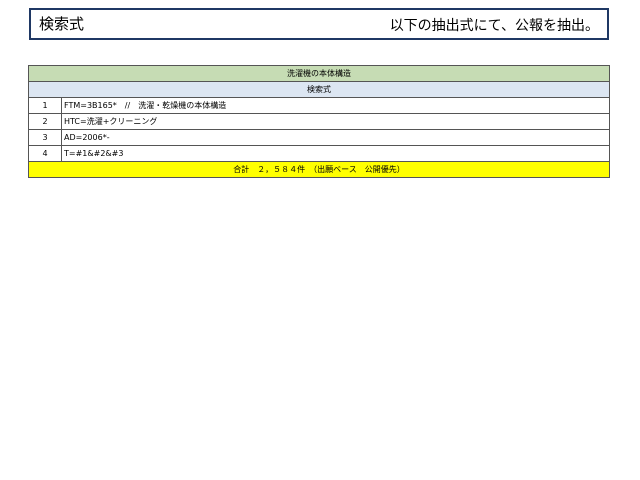 The image size is (640, 480). I want to click on total-count: 合計 ２，５８４件 （出願ベース 公開優先）, so click(319, 169).